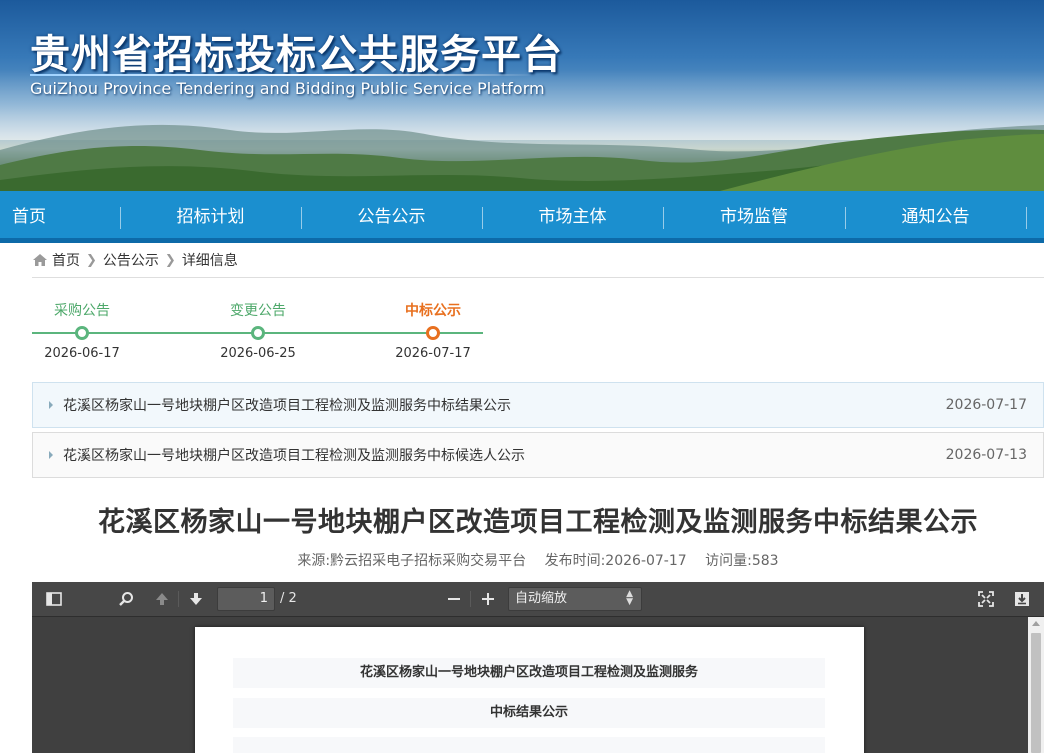 This screenshot has height=753, width=1044. What do you see at coordinates (529, 745) in the screenshot?
I see `pdf-text-block` at bounding box center [529, 745].